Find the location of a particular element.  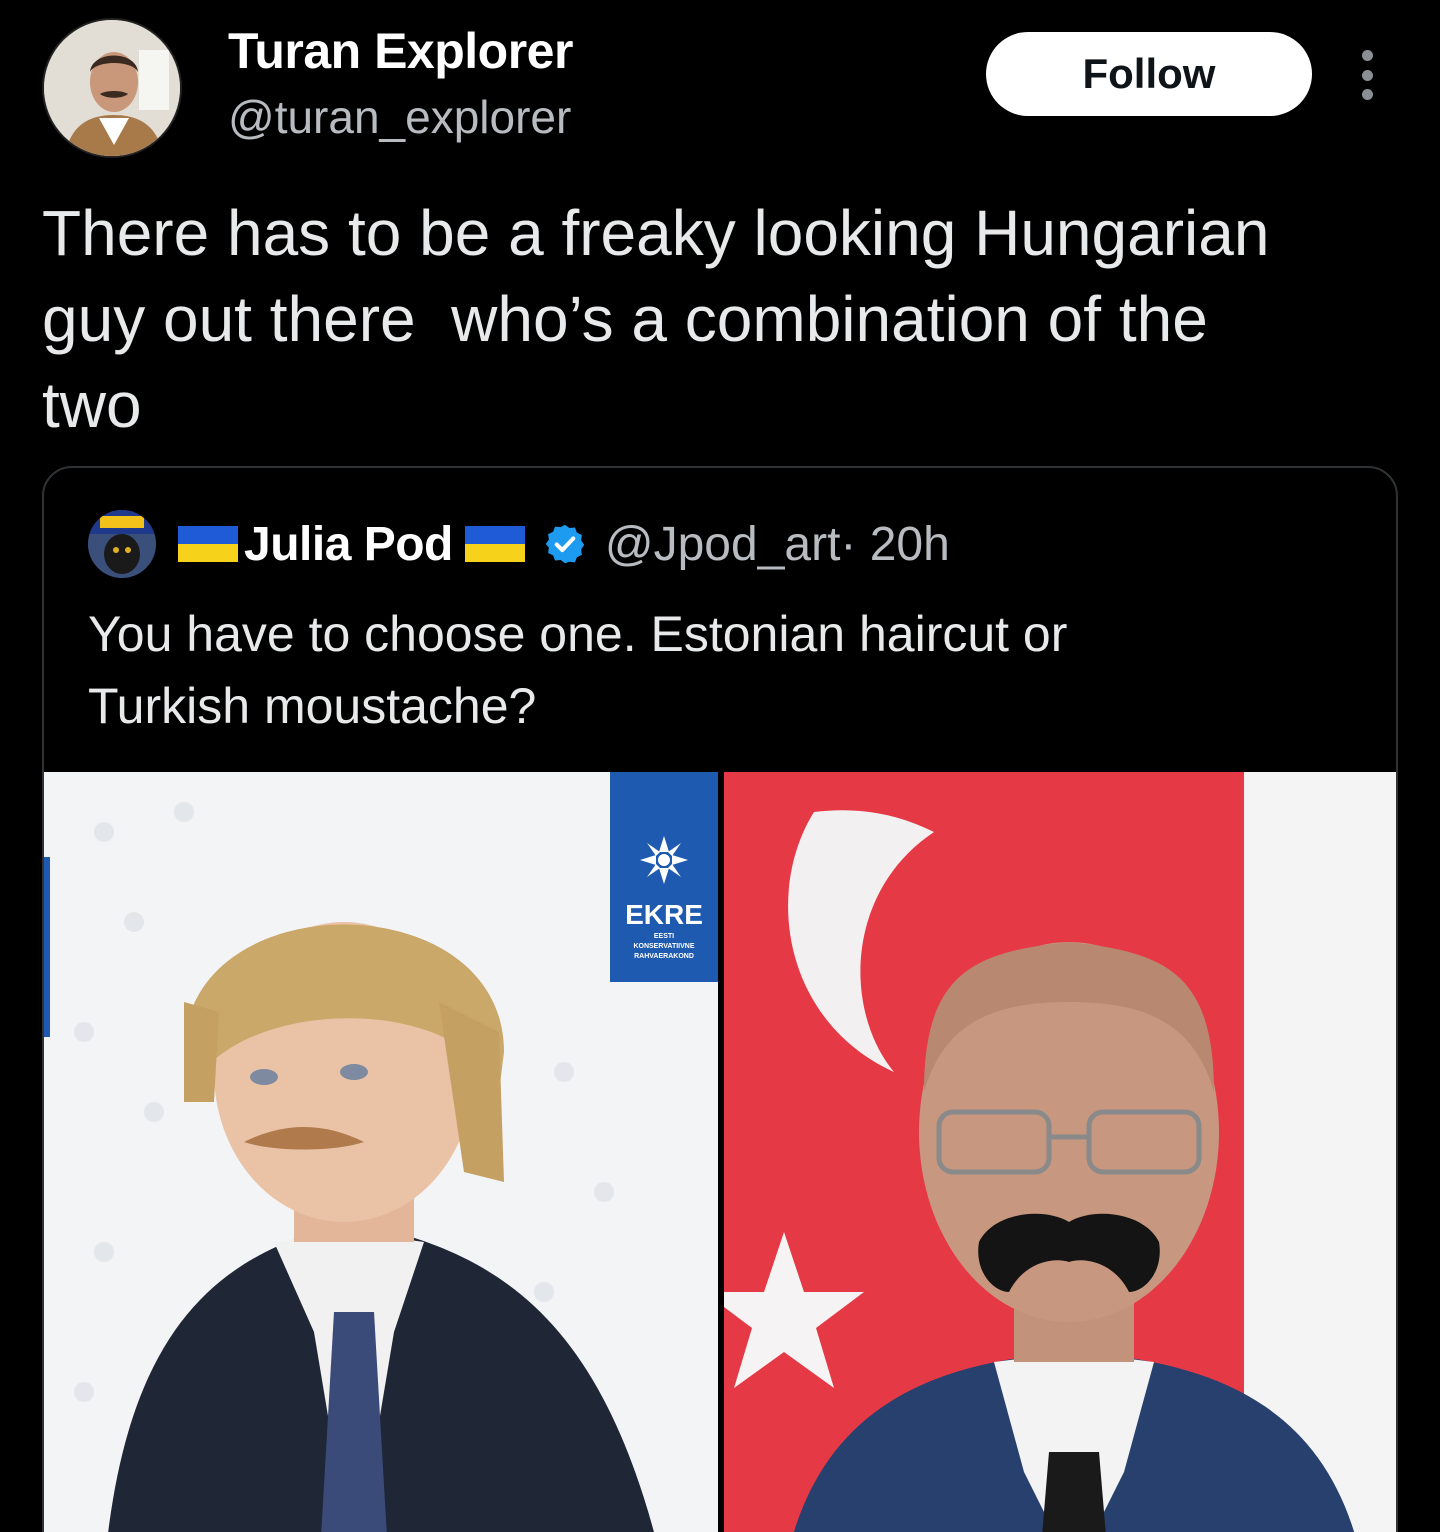

ekre-logo-line1: EESTI is located at coordinates (664, 936).